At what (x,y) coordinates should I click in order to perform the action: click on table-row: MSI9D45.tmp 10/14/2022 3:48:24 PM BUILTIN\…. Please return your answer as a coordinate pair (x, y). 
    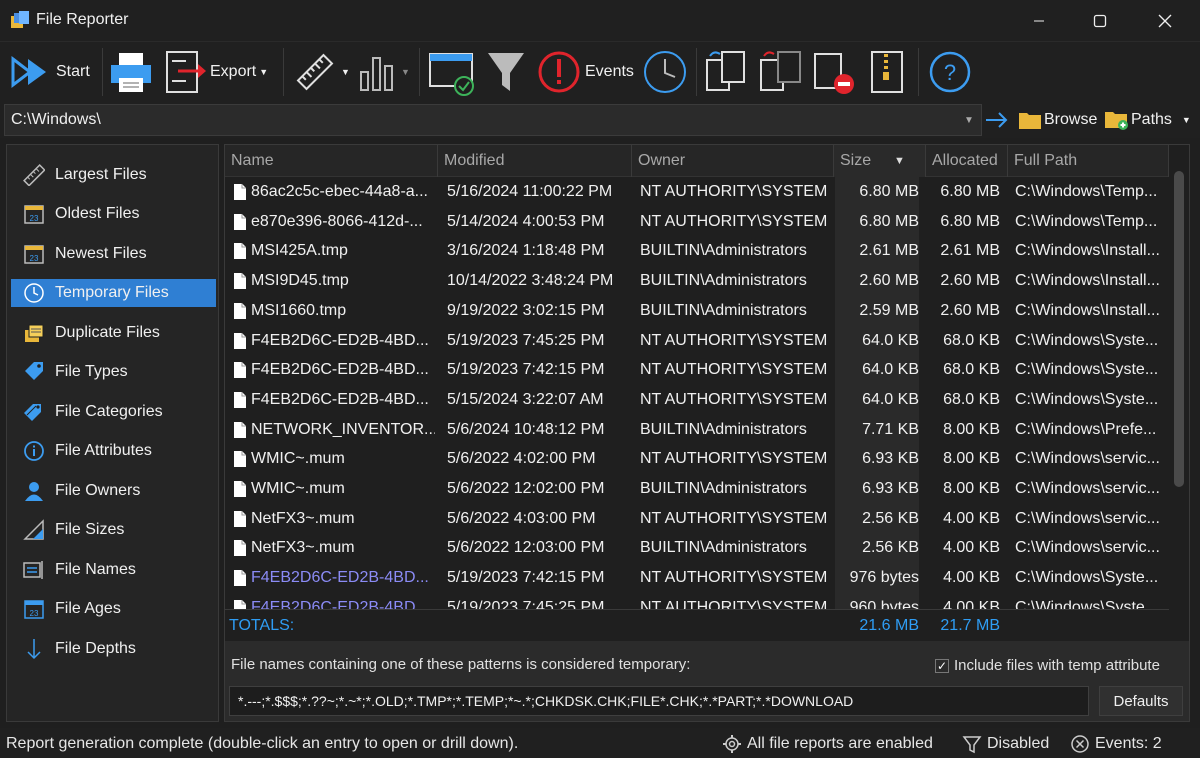
    Looking at the image, I should click on (697, 281).